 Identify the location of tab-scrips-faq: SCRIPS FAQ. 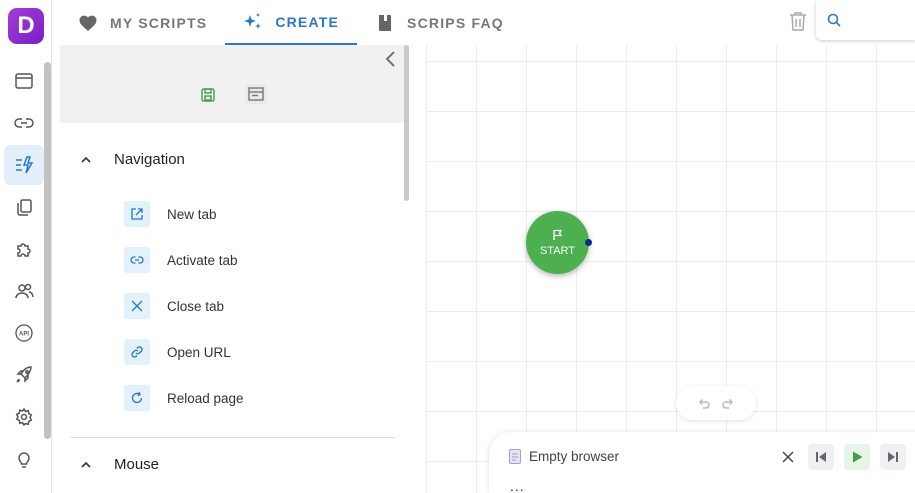
(439, 22).